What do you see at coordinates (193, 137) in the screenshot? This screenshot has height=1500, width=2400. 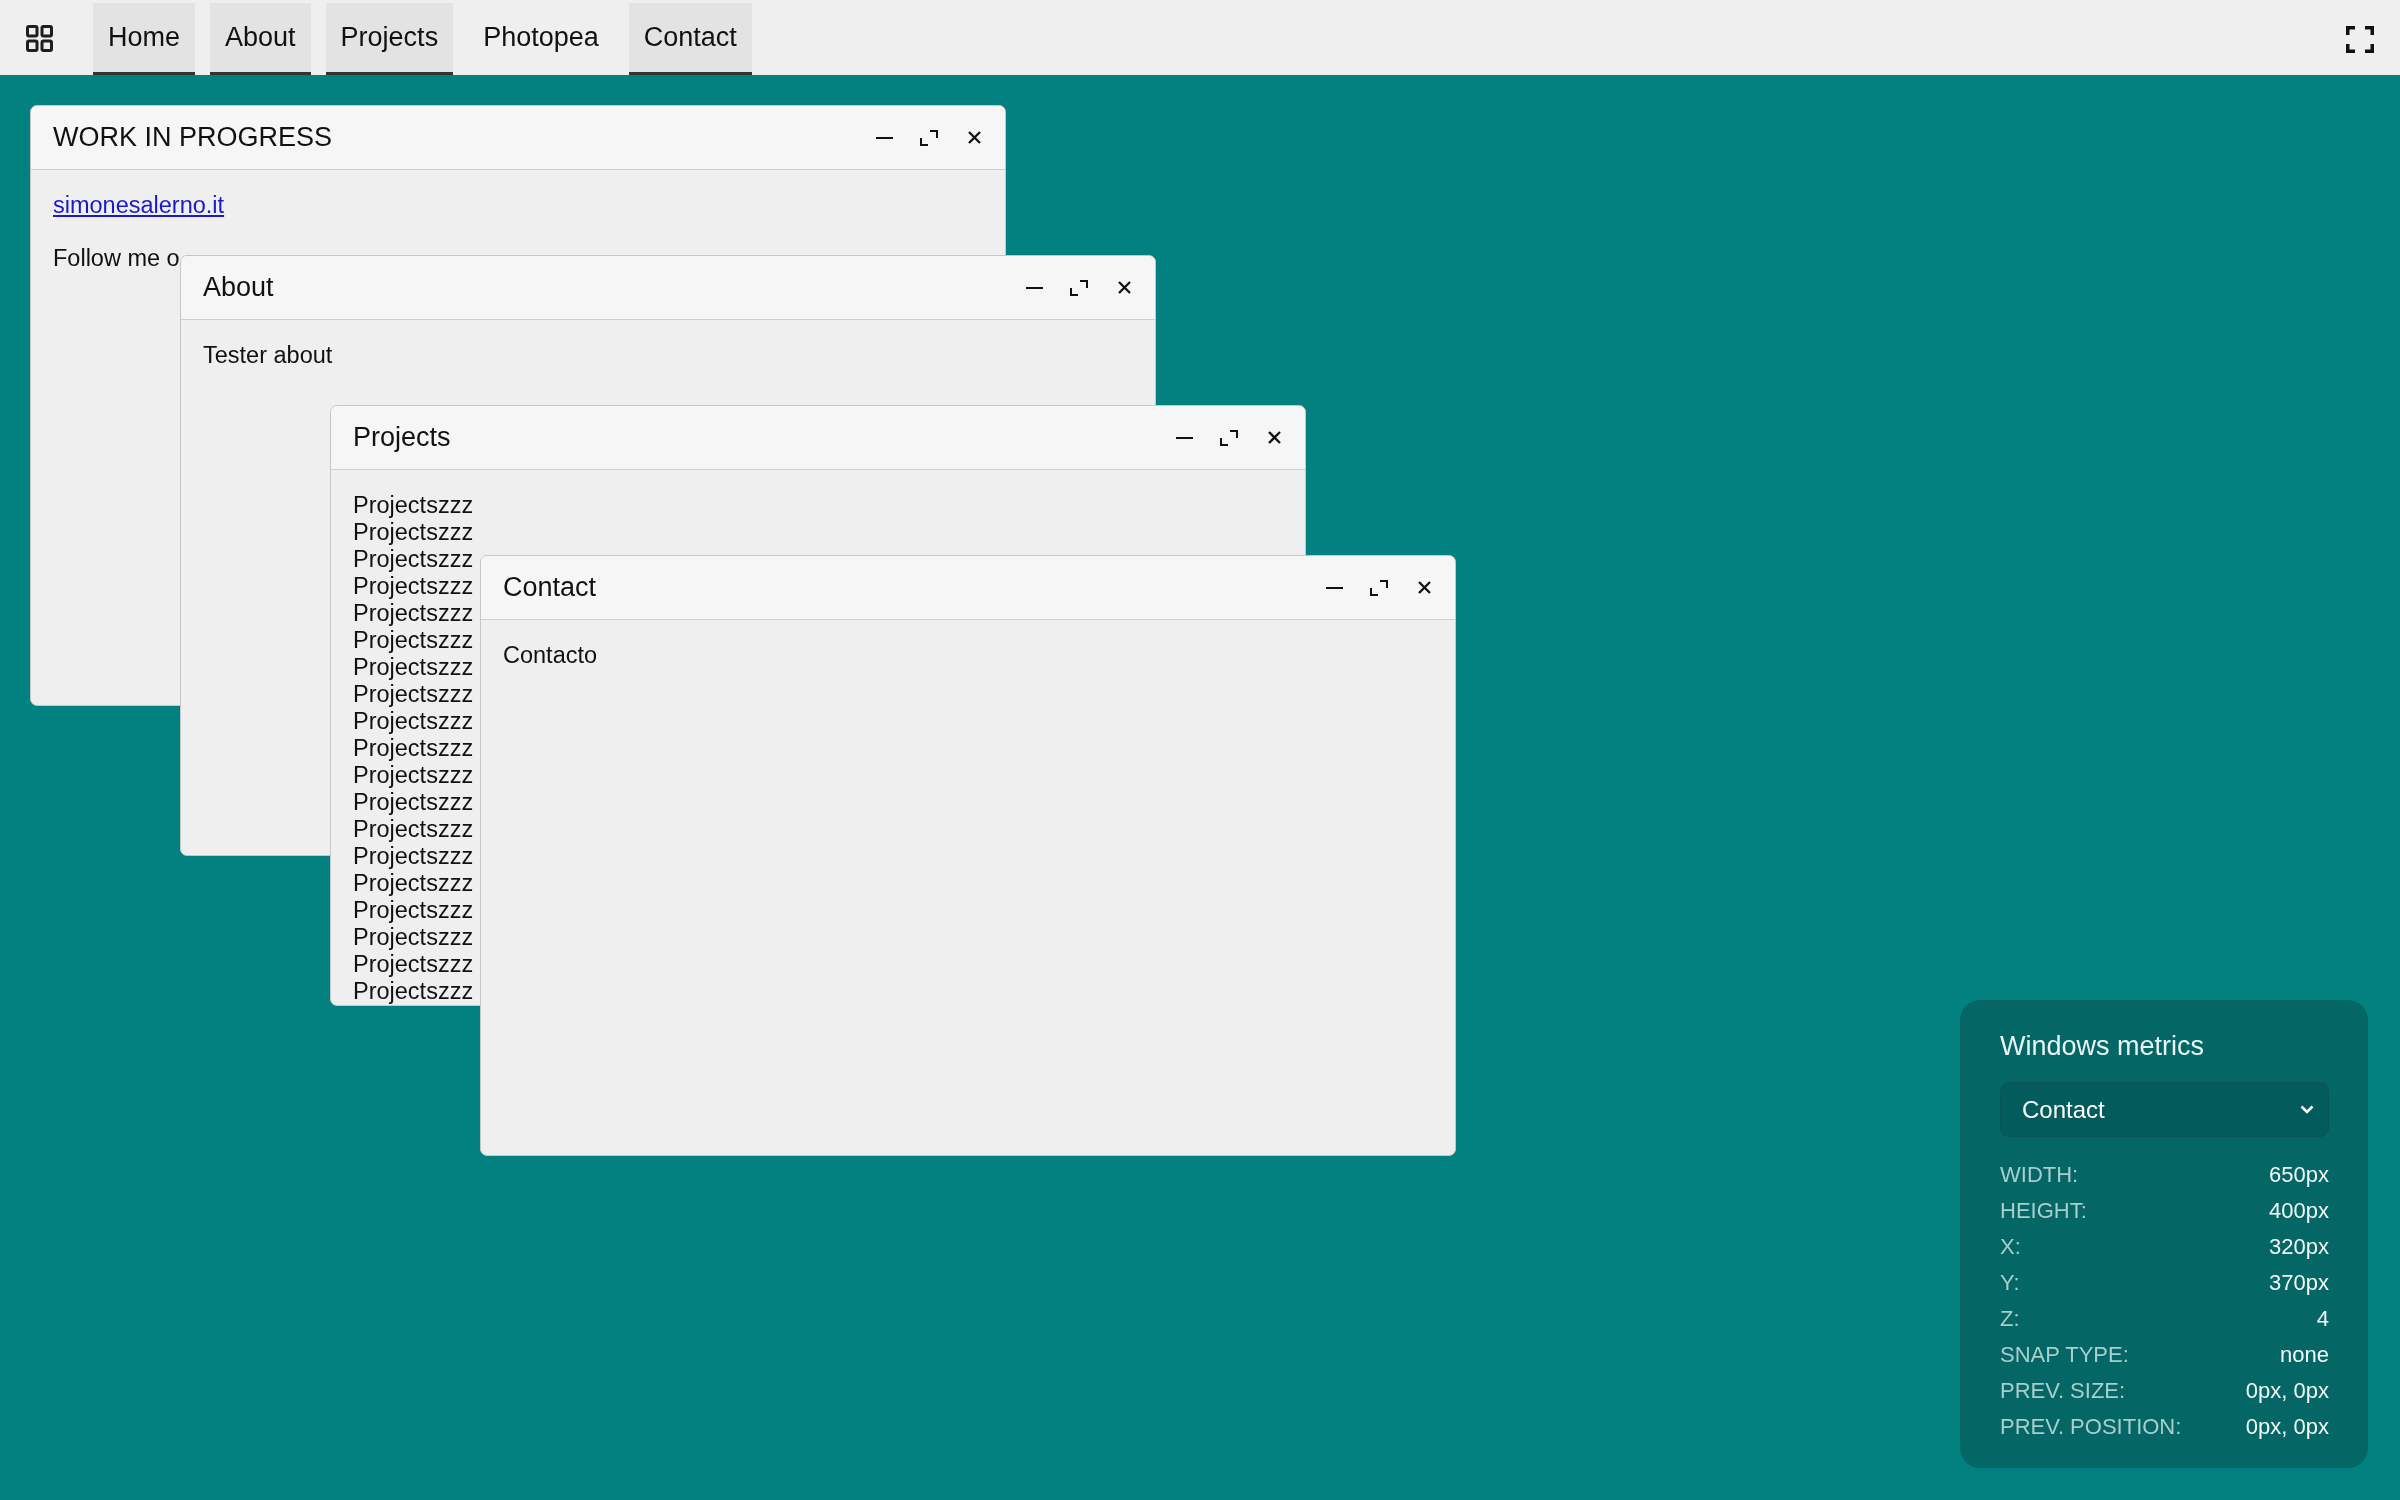 I see `window-title: WORK IN PROGRESS` at bounding box center [193, 137].